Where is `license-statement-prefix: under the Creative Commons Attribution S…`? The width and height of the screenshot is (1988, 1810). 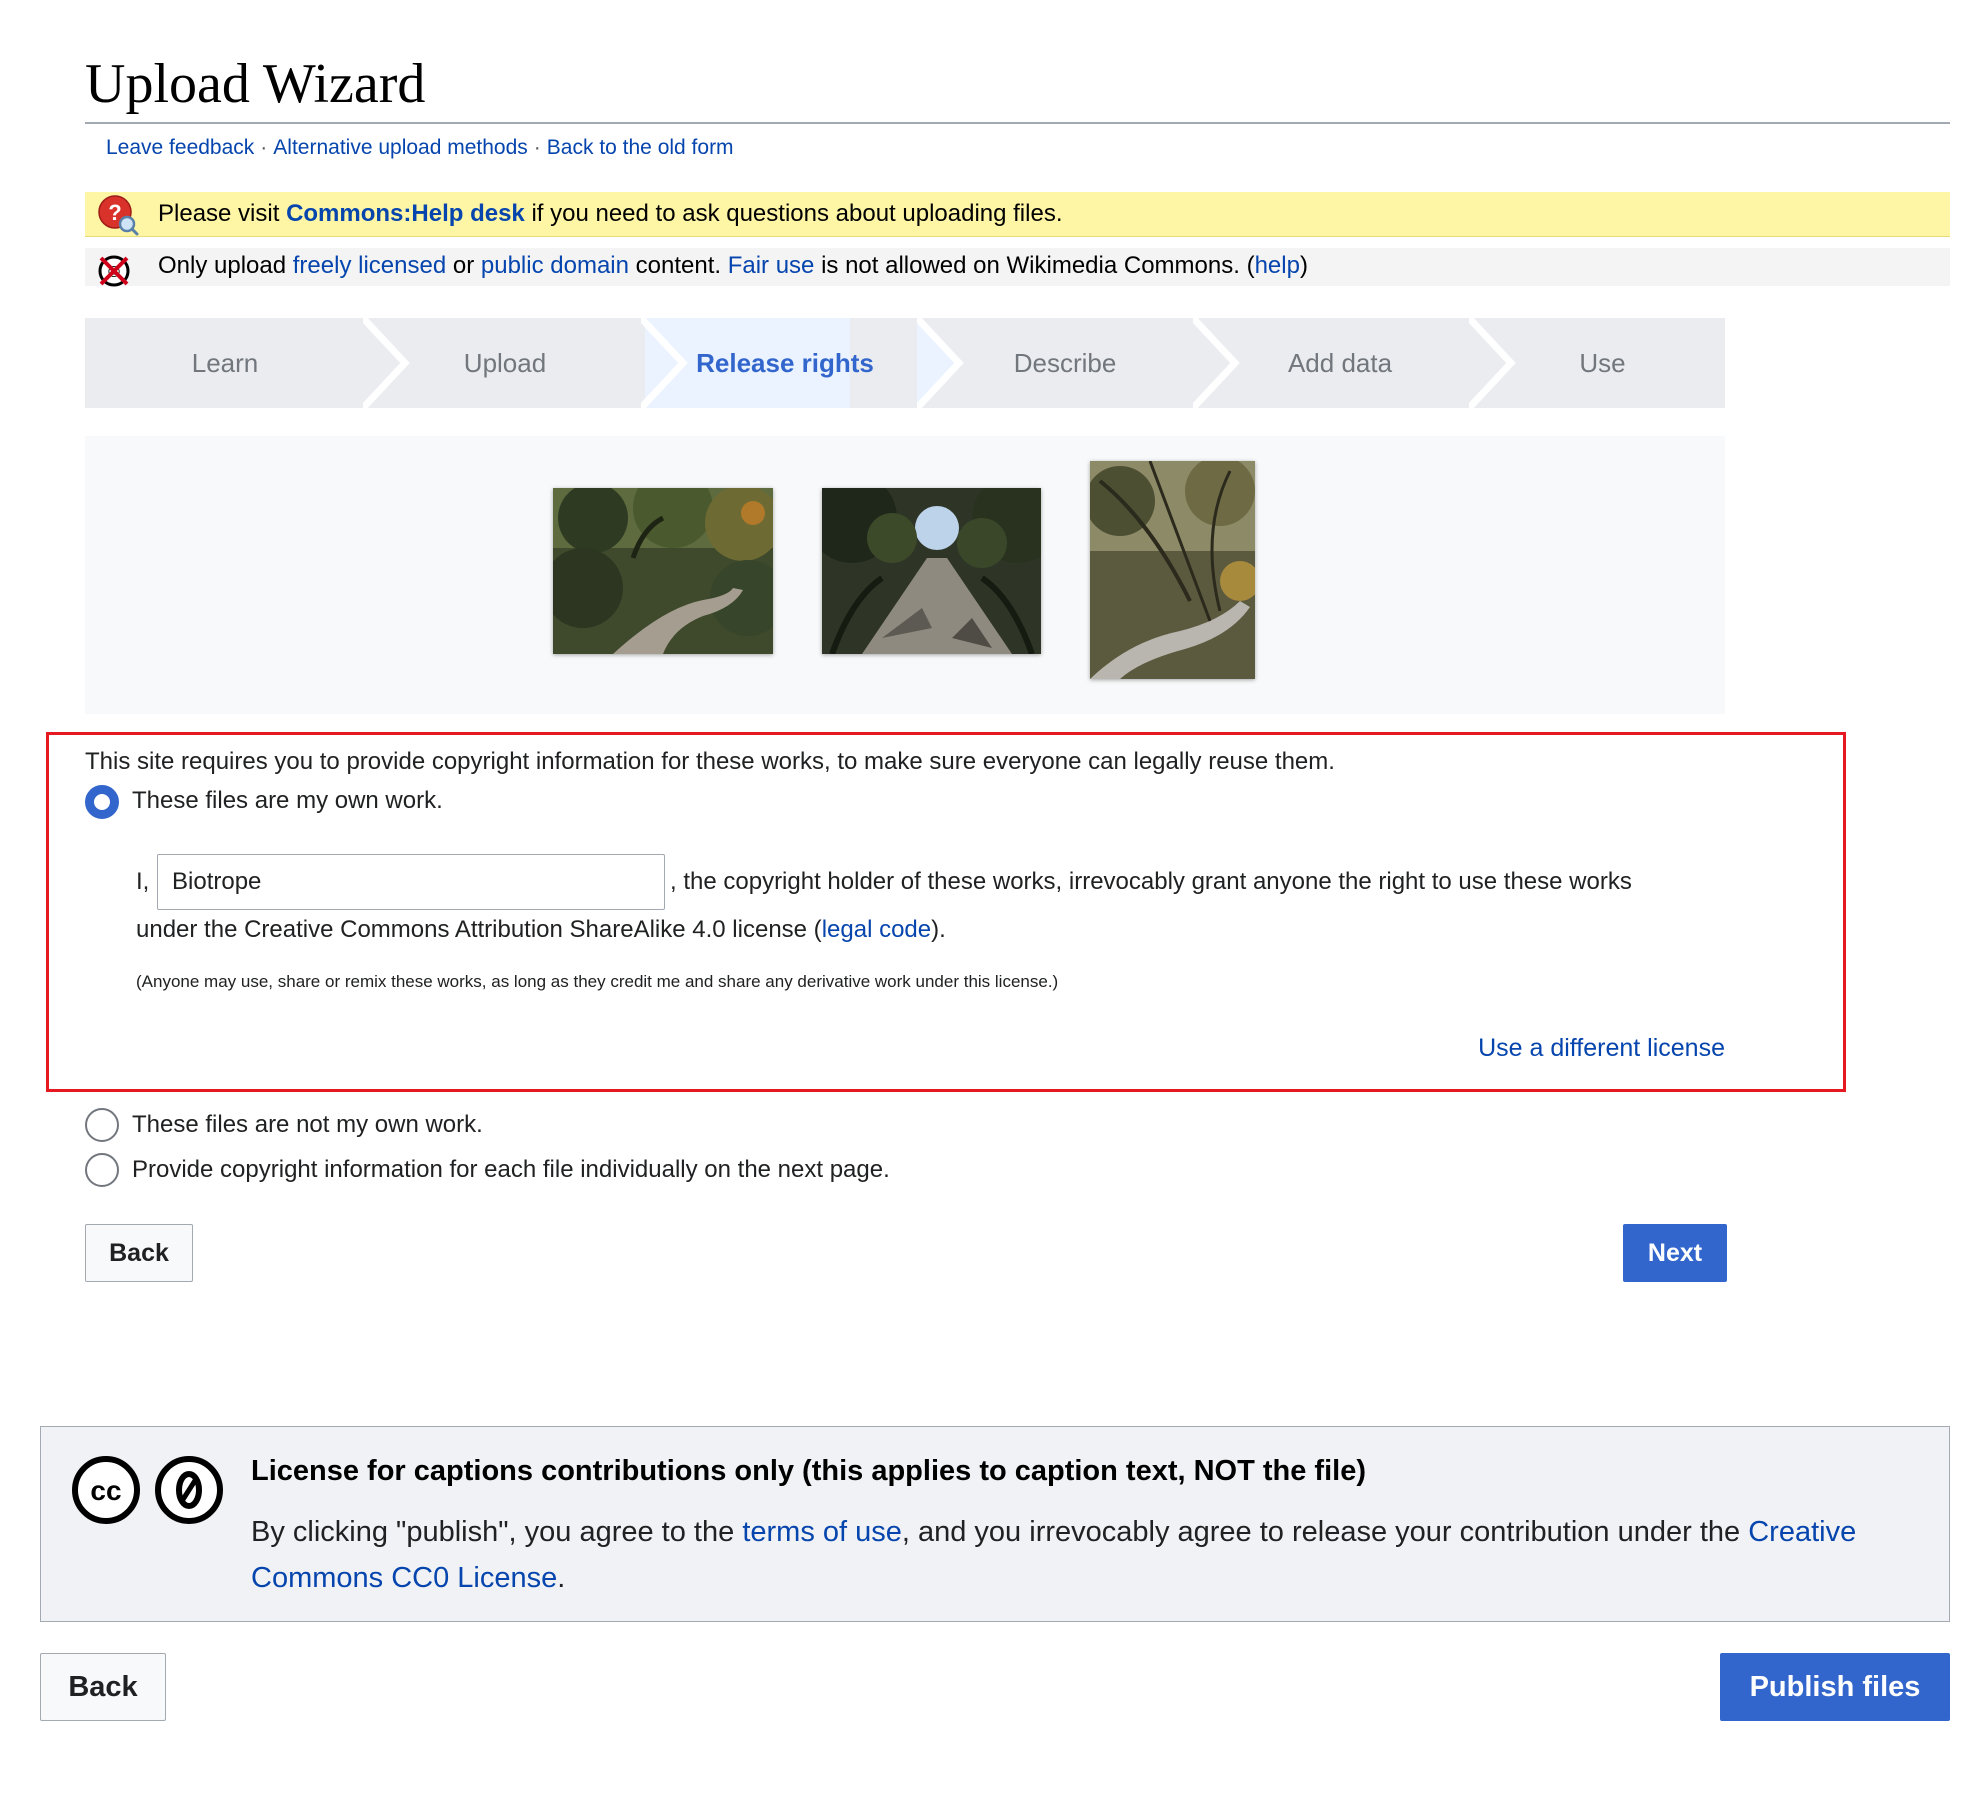
license-statement-prefix: under the Creative Commons Attribution S… is located at coordinates (479, 929).